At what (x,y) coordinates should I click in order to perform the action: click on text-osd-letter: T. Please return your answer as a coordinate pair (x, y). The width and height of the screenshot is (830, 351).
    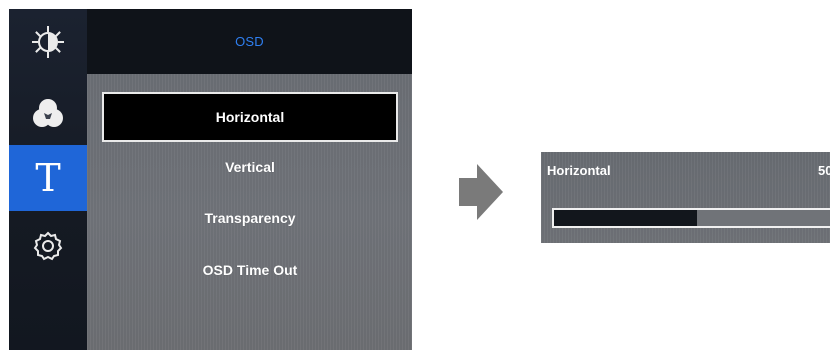
    Looking at the image, I should click on (48, 178).